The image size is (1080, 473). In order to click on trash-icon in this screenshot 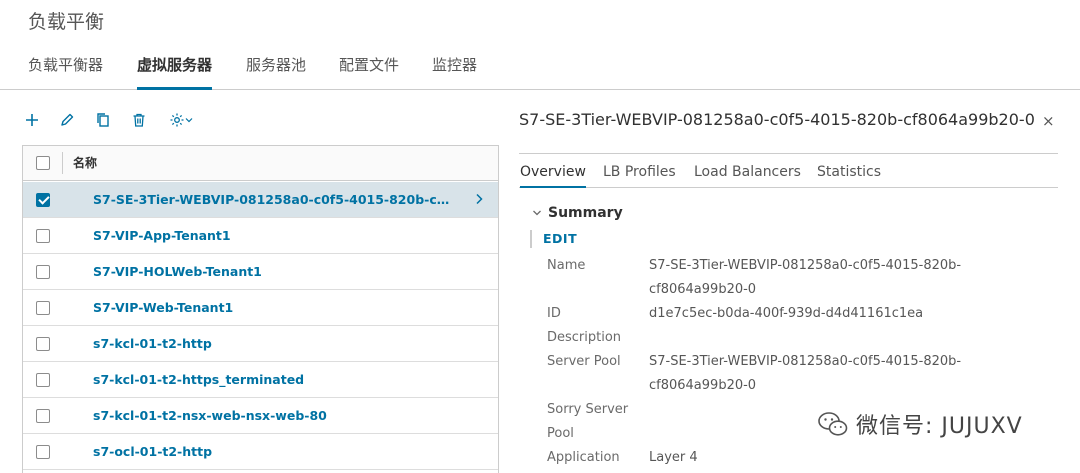, I will do `click(139, 120)`.